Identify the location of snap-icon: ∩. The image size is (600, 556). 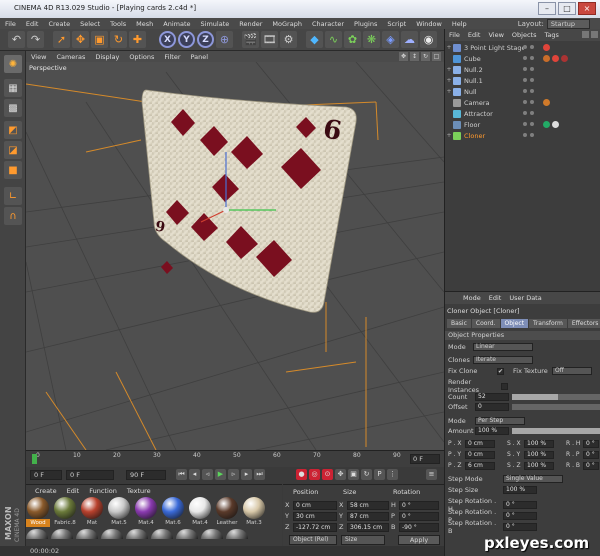
(13, 216).